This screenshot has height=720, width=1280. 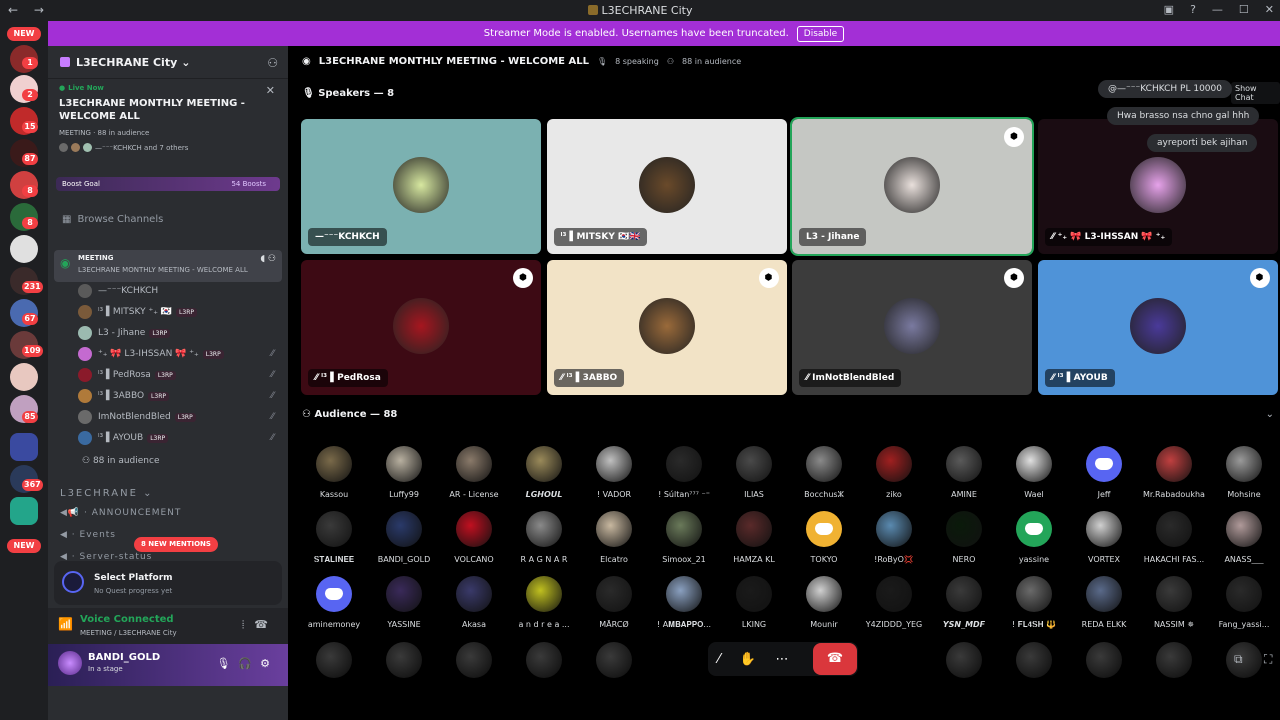 What do you see at coordinates (1269, 9) in the screenshot?
I see `close-button: ✕` at bounding box center [1269, 9].